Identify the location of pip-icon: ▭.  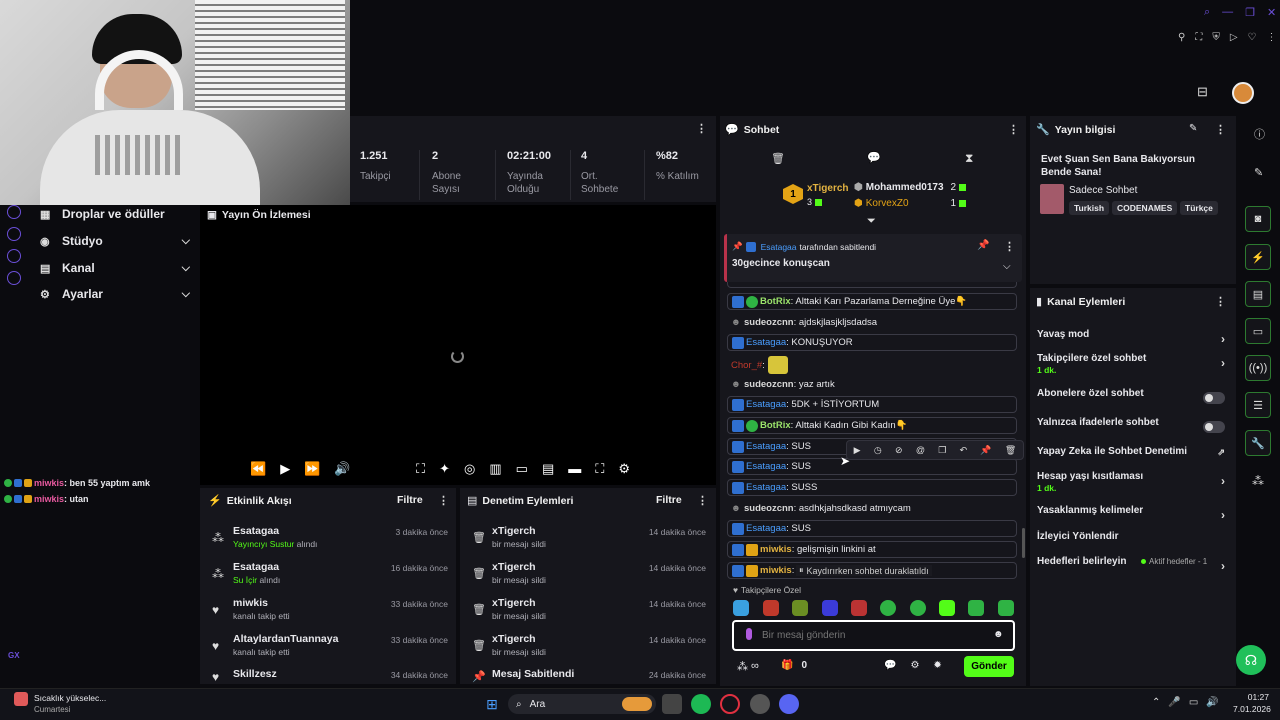
(522, 469).